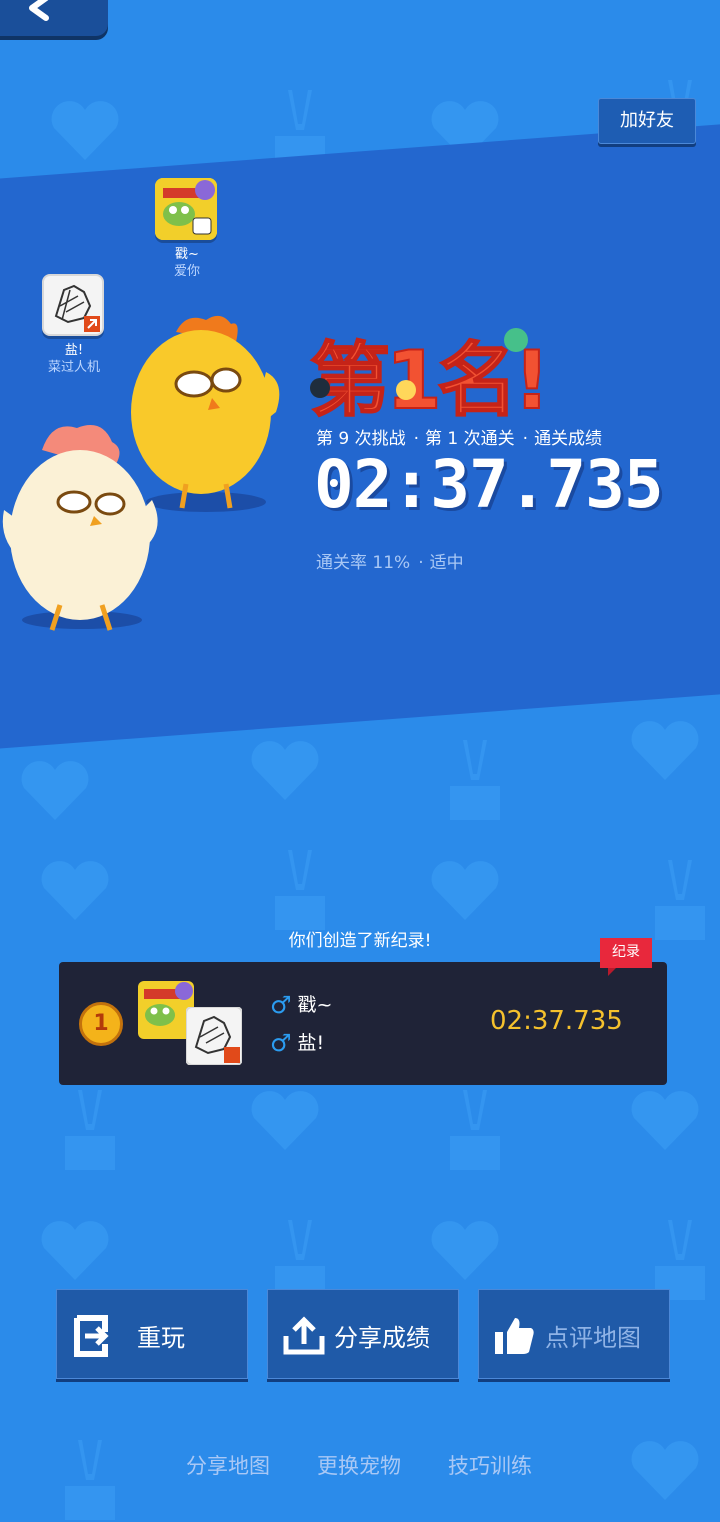 The image size is (720, 1522). I want to click on record-player-name: ♂ 戳~, so click(301, 1005).